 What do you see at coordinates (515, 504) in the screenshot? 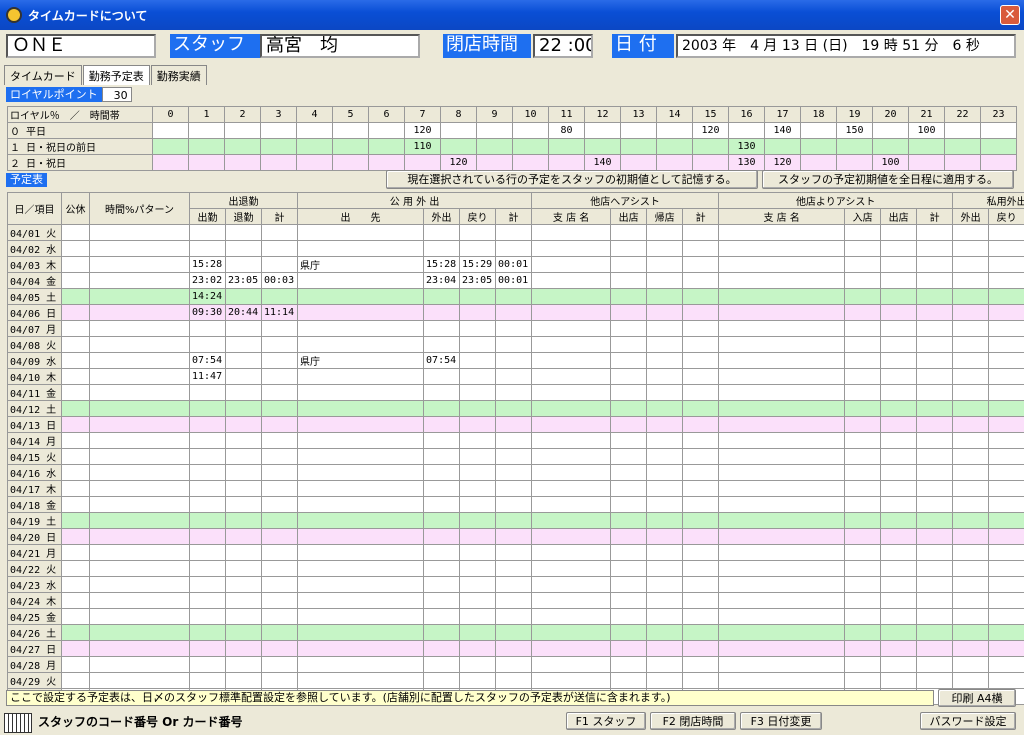
I see `schedule-row: 04/18 金` at bounding box center [515, 504].